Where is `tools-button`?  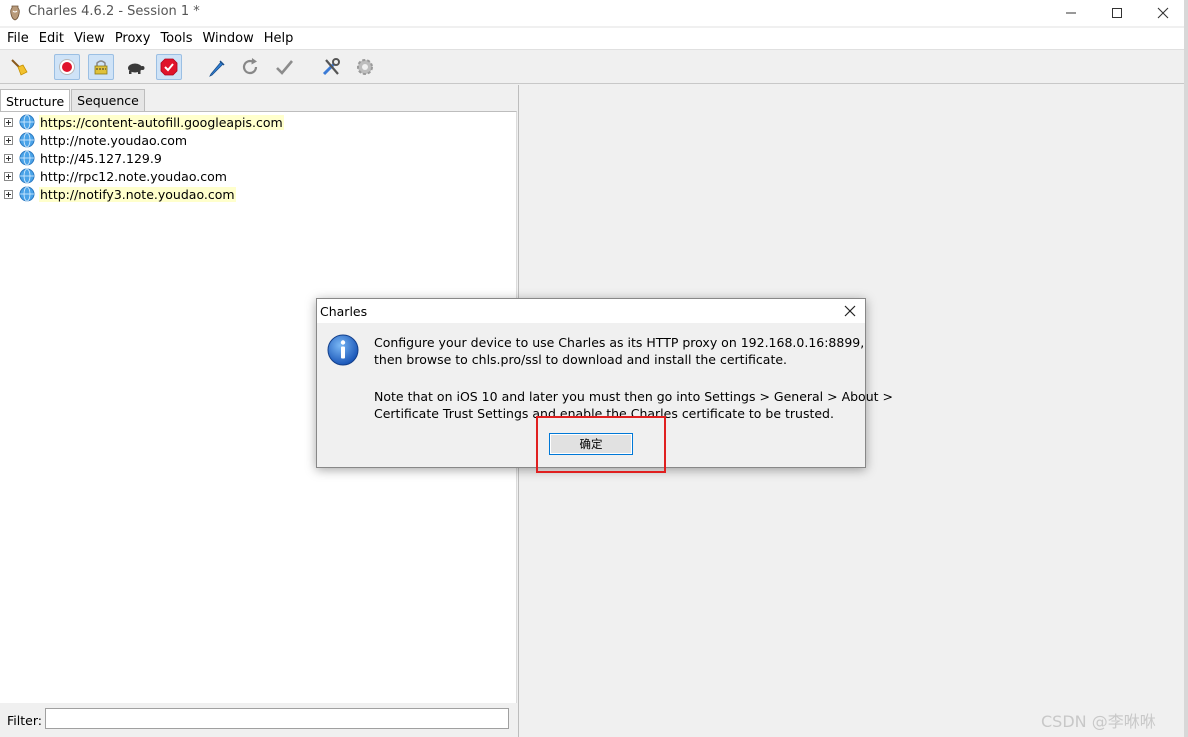
tools-button is located at coordinates (331, 67).